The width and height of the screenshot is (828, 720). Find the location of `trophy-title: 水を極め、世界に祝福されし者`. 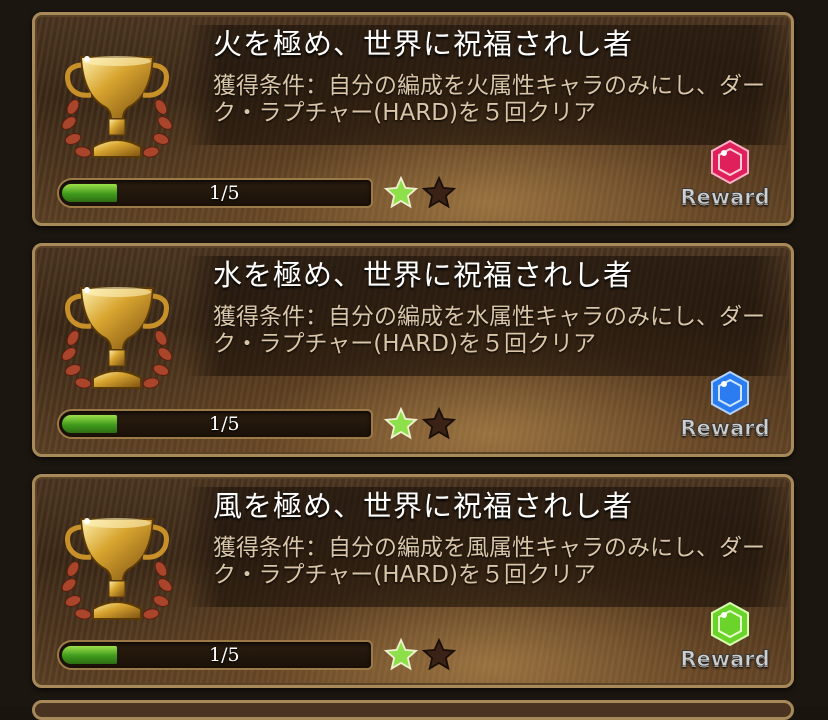

trophy-title: 水を極め、世界に祝福されし者 is located at coordinates (423, 275).